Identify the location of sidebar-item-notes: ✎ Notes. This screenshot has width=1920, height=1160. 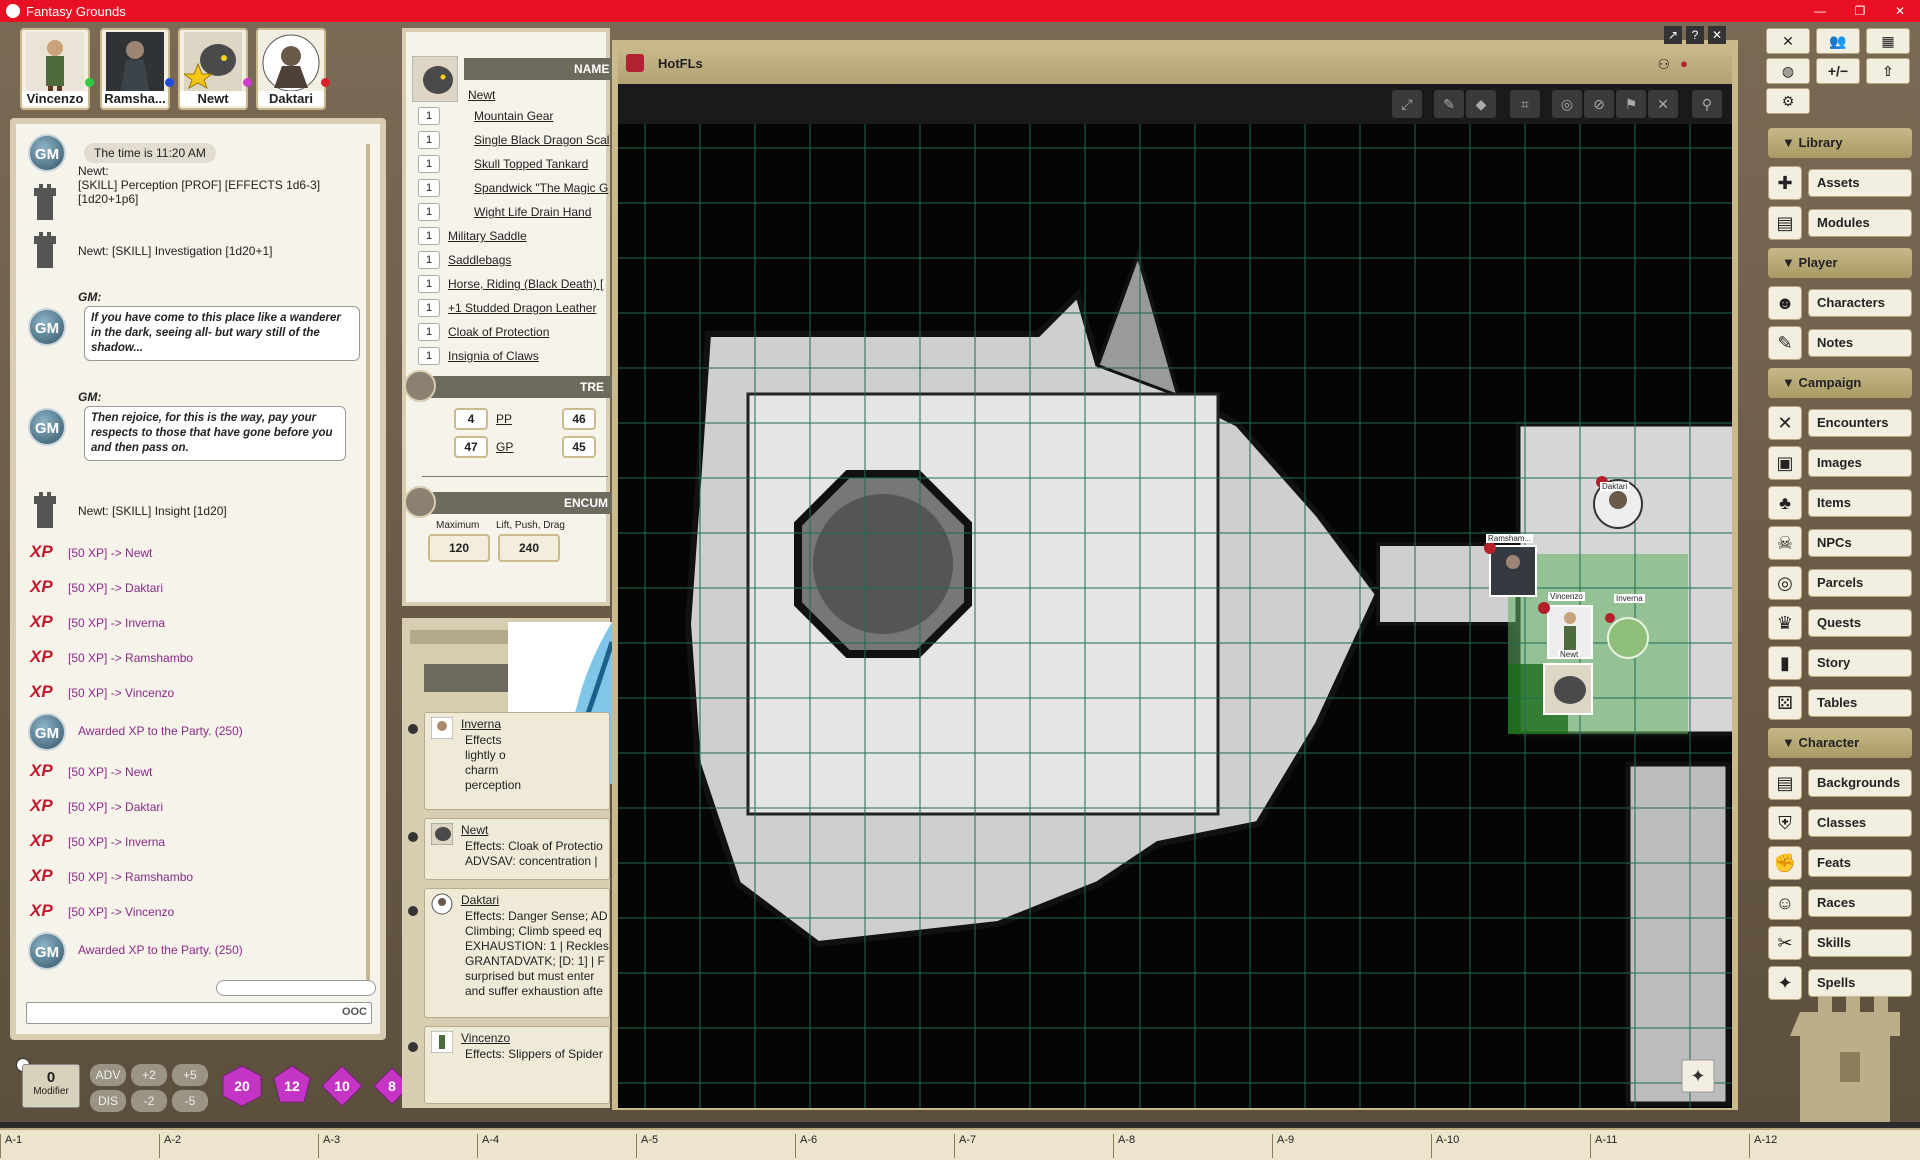
(1840, 343).